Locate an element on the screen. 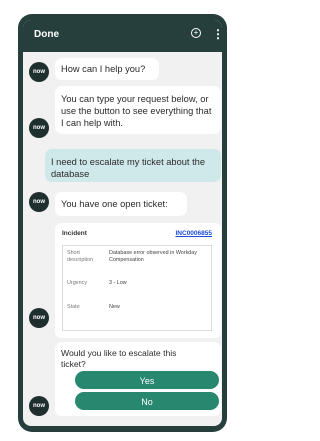  add-circle-icon: + is located at coordinates (196, 33).